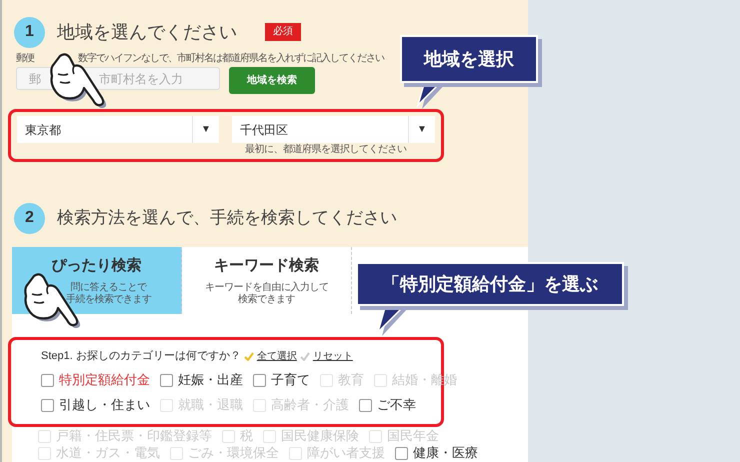  Describe the element at coordinates (95, 380) in the screenshot. I see `category-checkbox: 特別定額給付金` at that location.